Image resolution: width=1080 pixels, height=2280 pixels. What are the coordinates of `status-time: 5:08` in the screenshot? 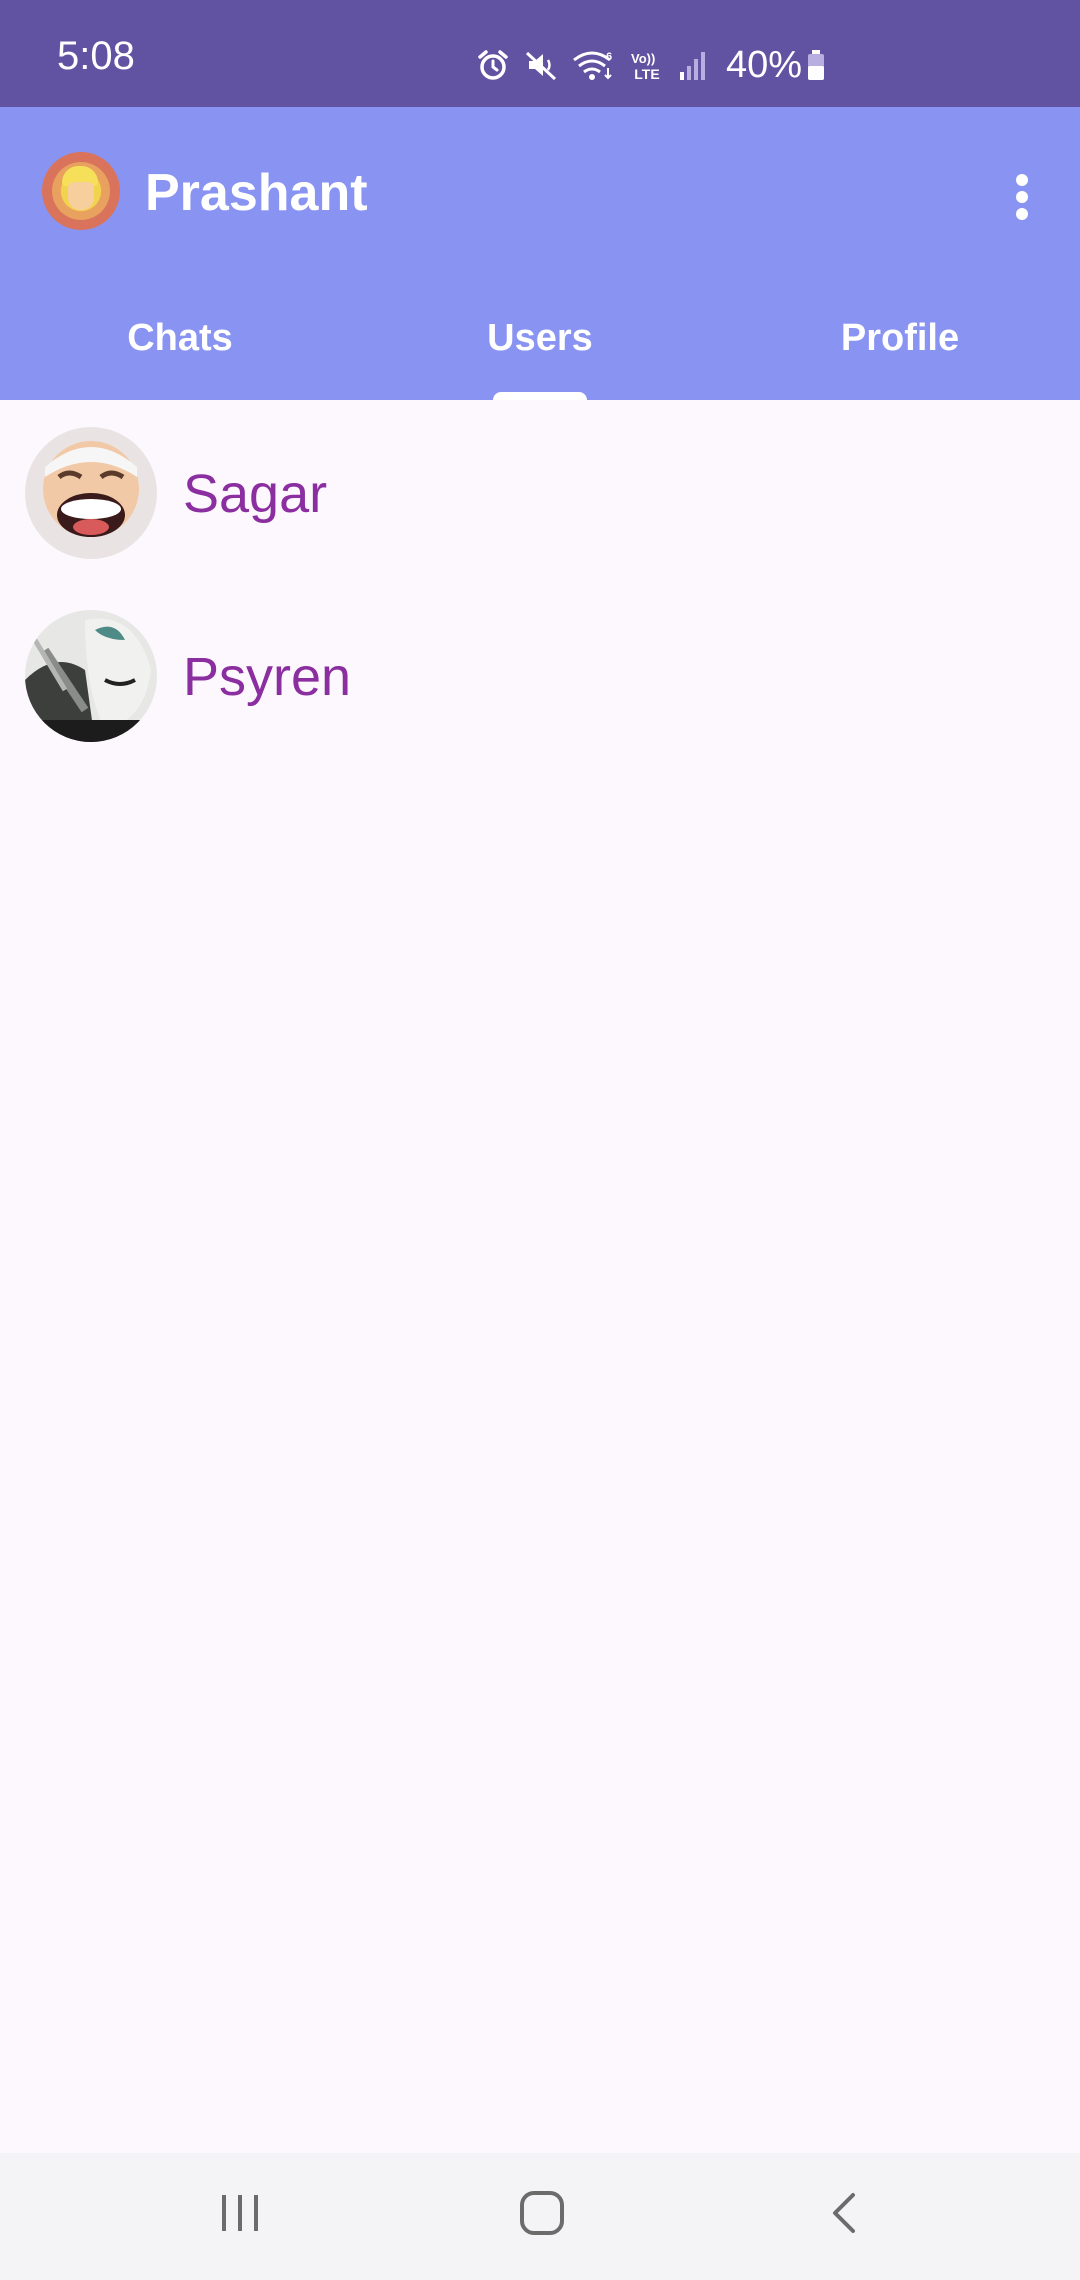 It's located at (96, 56).